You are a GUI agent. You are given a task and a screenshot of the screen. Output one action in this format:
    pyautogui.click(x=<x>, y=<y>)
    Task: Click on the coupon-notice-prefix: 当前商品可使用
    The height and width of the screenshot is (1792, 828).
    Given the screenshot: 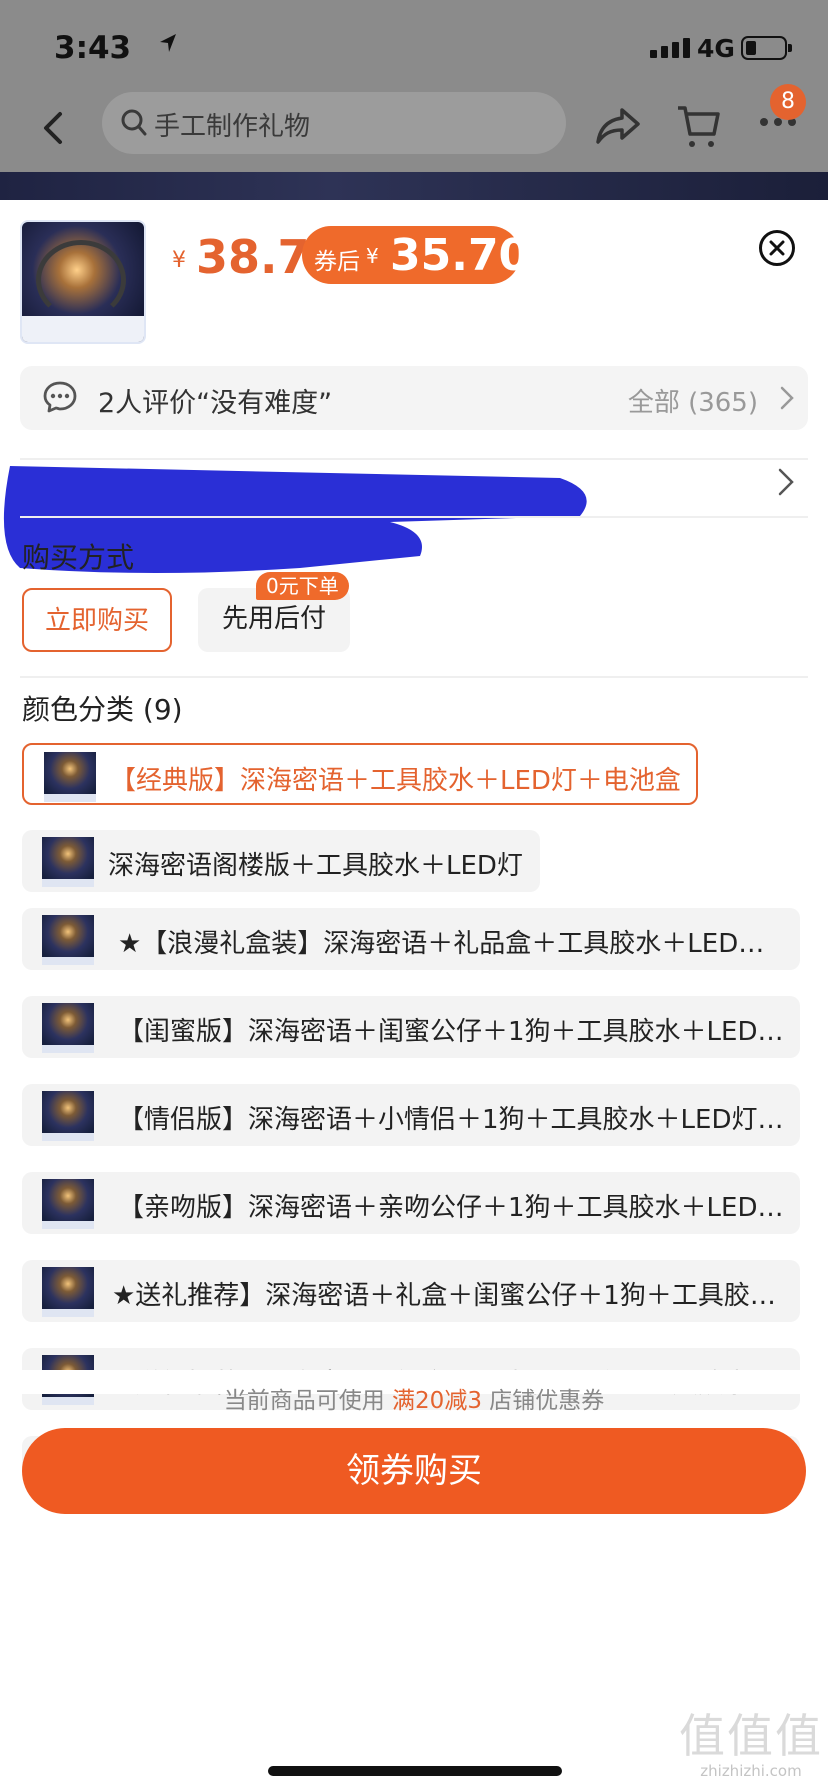 What is the action you would take?
    pyautogui.click(x=304, y=1401)
    